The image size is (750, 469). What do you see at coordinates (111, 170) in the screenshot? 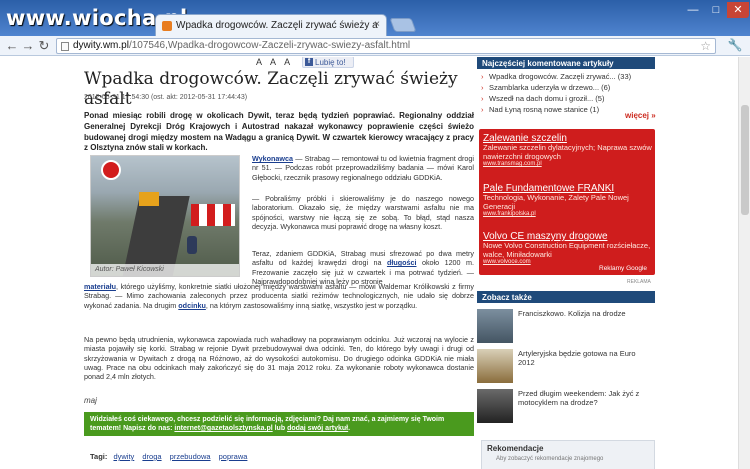
I see `photo-road-sign` at bounding box center [111, 170].